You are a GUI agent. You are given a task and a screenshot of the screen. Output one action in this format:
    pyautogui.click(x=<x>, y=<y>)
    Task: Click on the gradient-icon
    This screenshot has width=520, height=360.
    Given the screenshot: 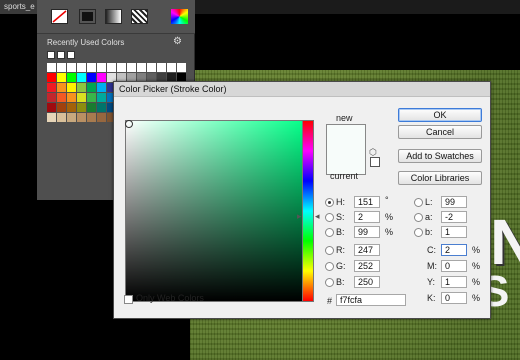 What is the action you would take?
    pyautogui.click(x=113, y=16)
    